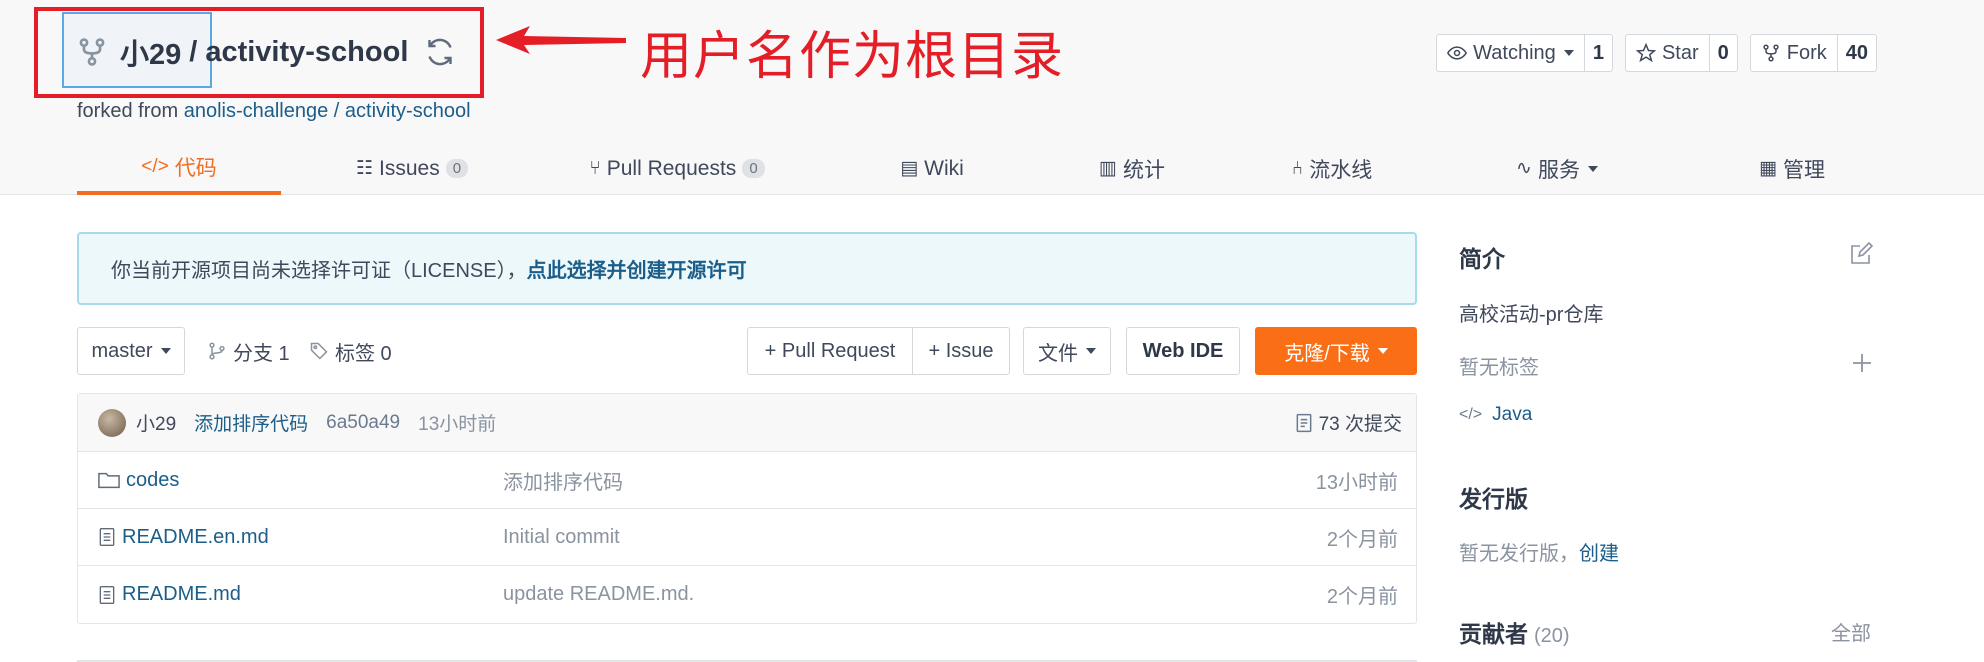 The image size is (1984, 662). I want to click on file-name: README.en.md, so click(195, 536).